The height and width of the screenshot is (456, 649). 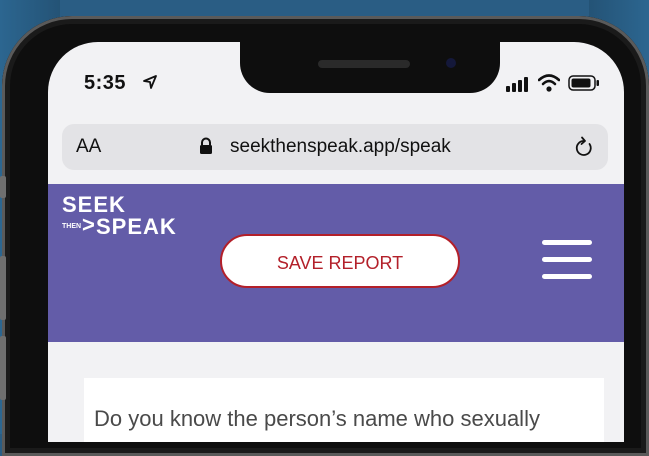 What do you see at coordinates (88, 224) in the screenshot?
I see `logo-arrow-icon: >` at bounding box center [88, 224].